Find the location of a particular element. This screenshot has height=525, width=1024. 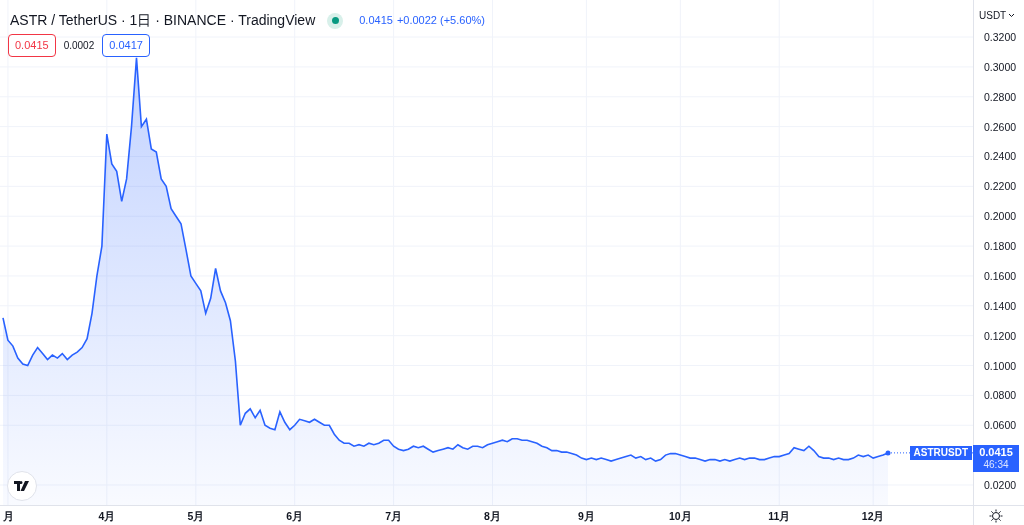

y-tick-label: 0.1400 is located at coordinates (1000, 305).